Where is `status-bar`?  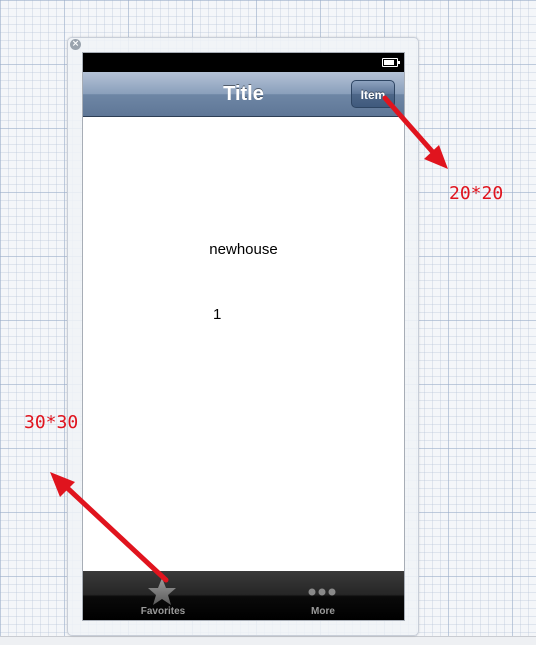
status-bar is located at coordinates (243, 62).